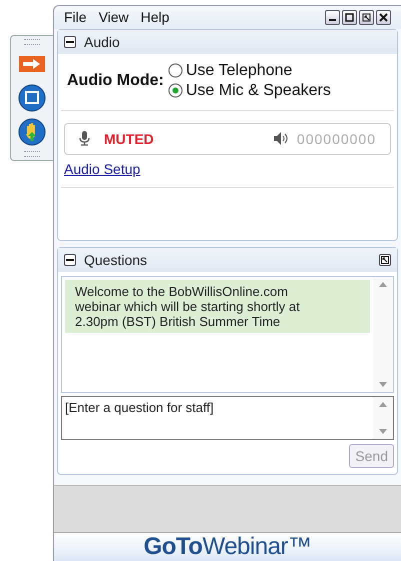  Describe the element at coordinates (102, 168) in the screenshot. I see `audio-setup-link: Audio Setup` at that location.